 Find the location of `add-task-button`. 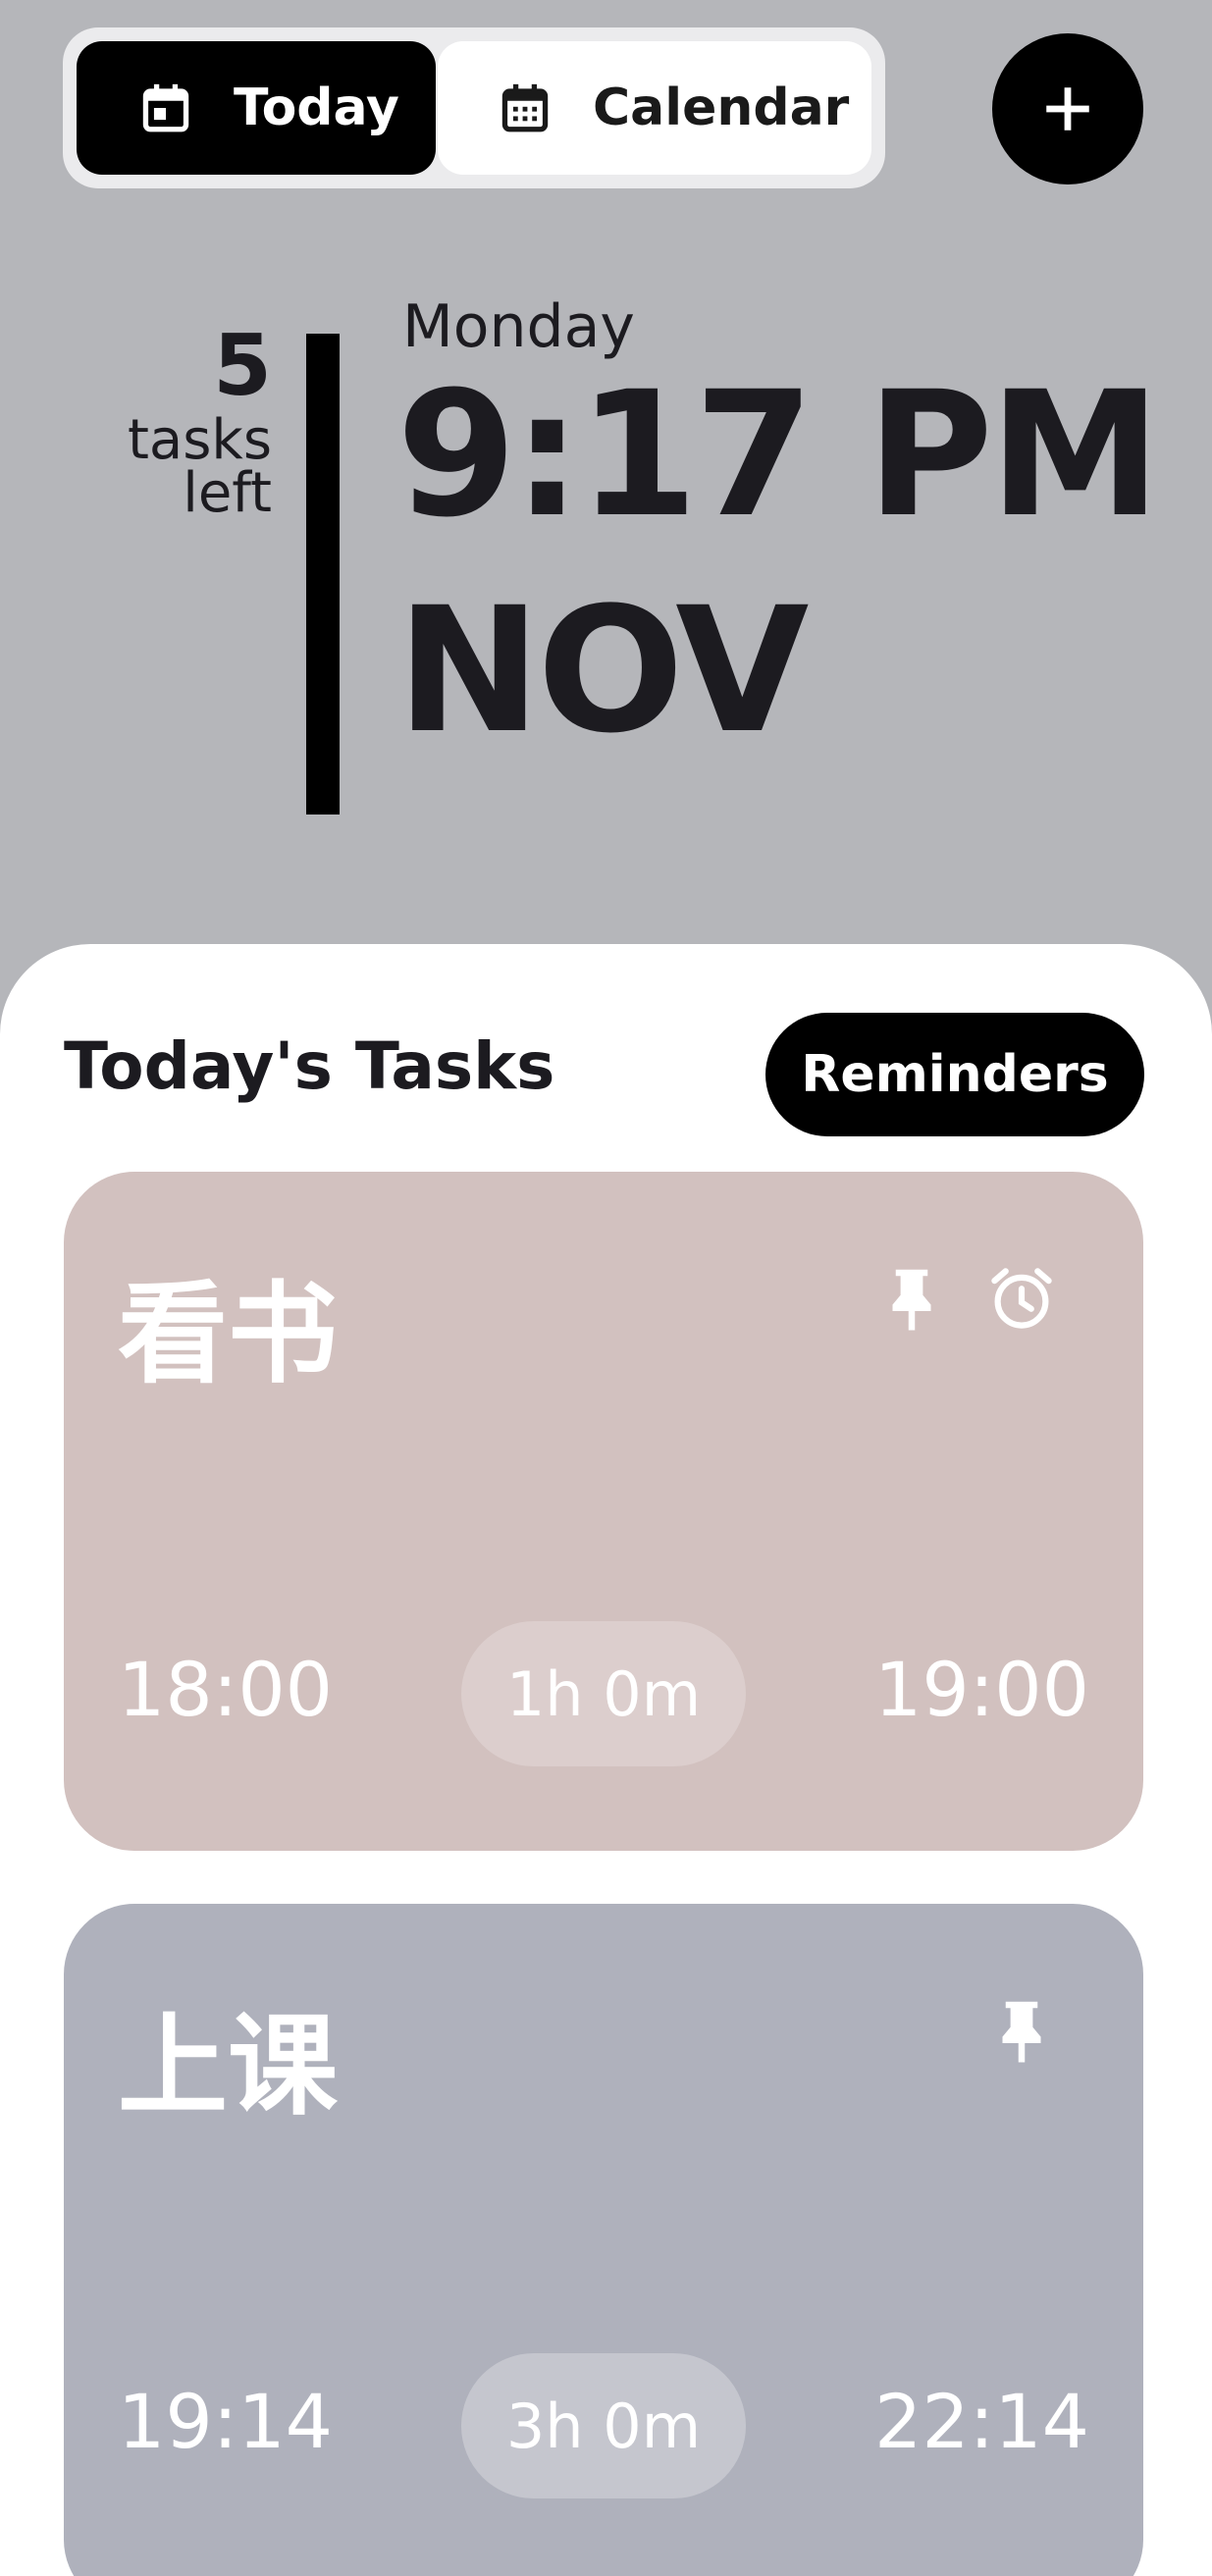

add-task-button is located at coordinates (1068, 108).